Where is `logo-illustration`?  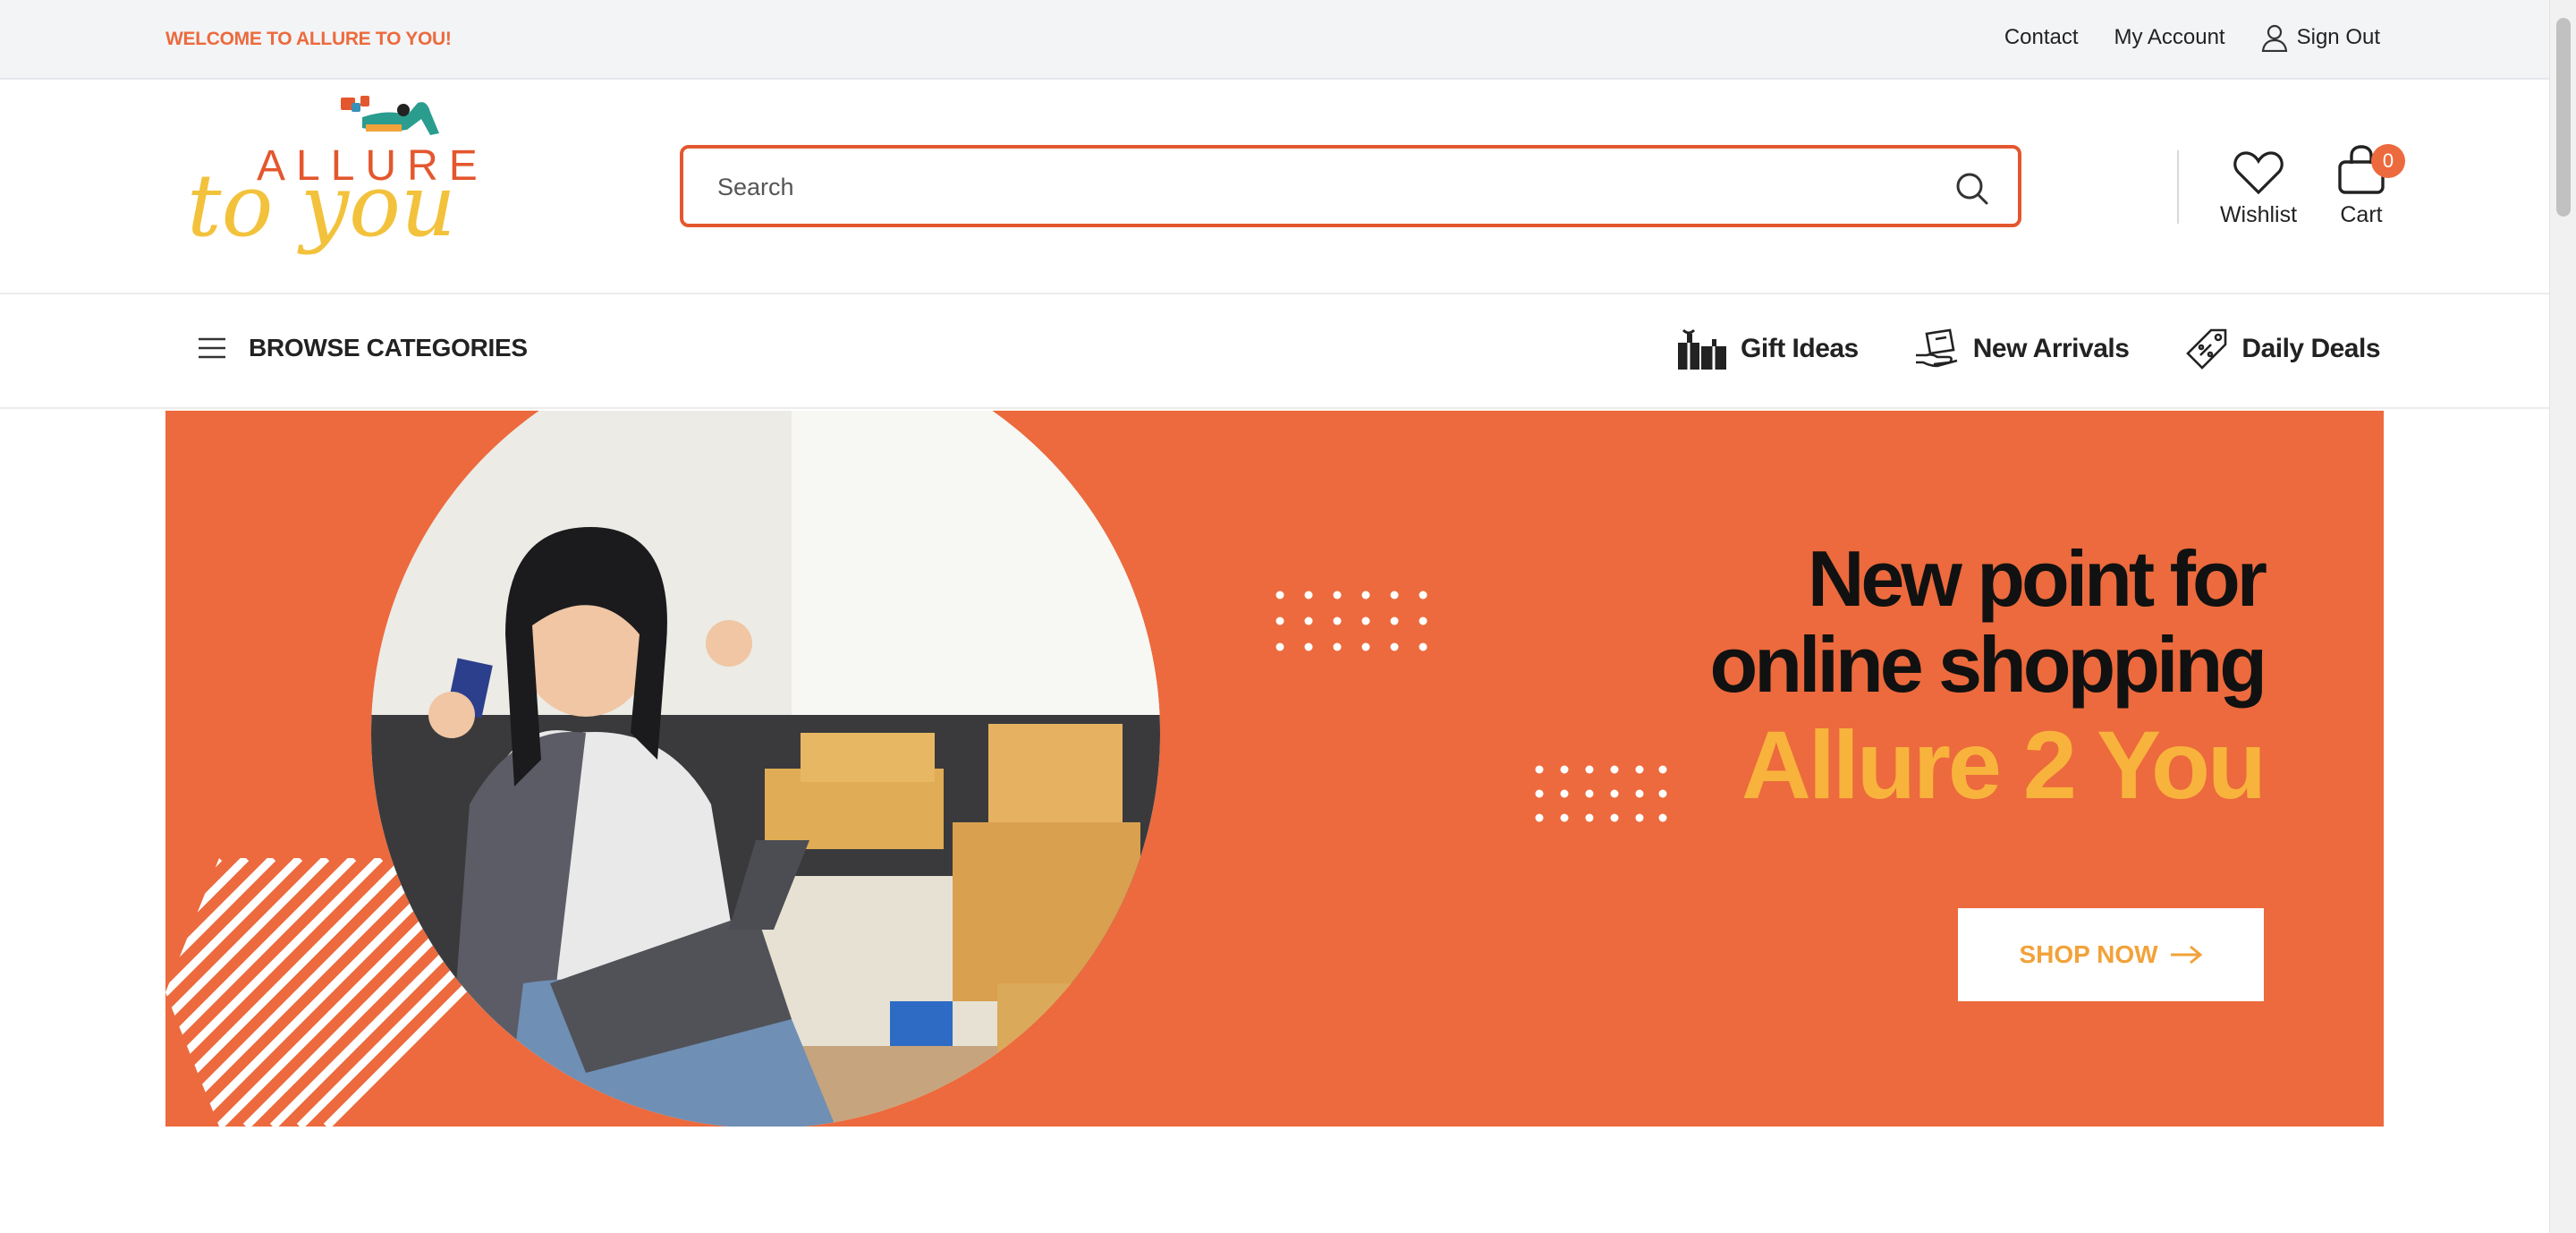 logo-illustration is located at coordinates (390, 115).